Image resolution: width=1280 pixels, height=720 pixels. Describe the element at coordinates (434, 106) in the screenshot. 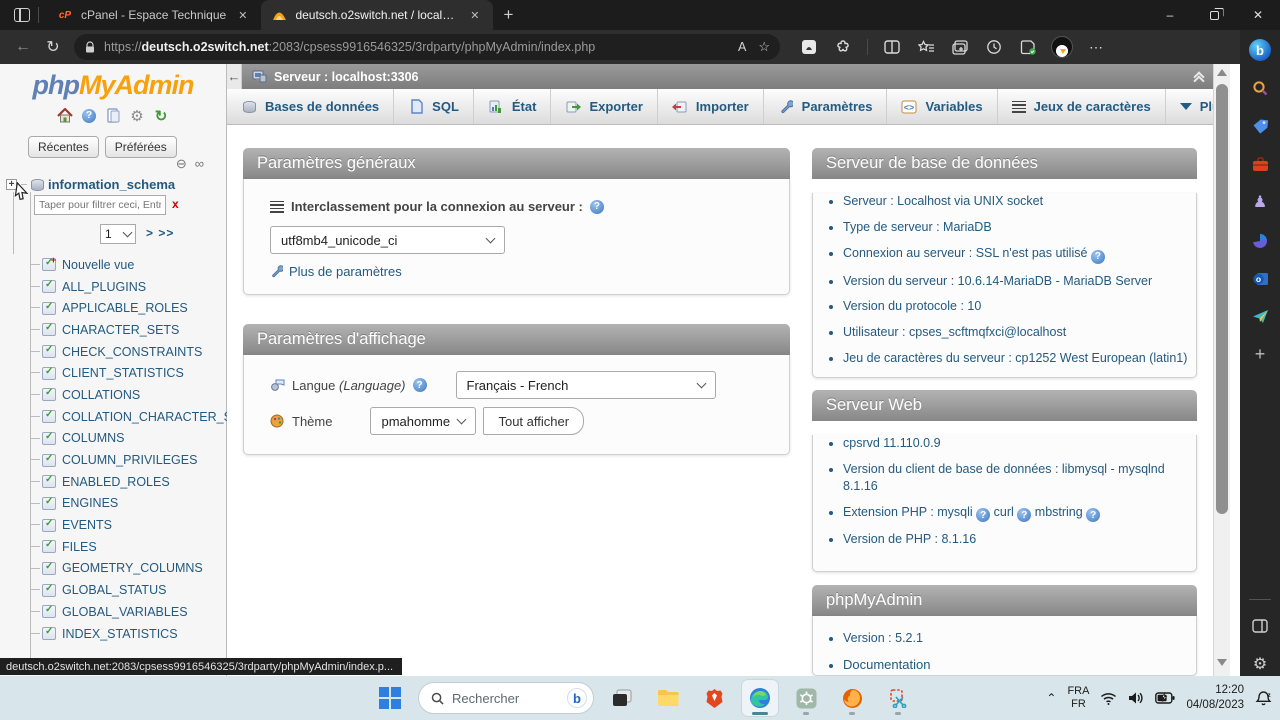

I see `tab-sql: SQL` at that location.